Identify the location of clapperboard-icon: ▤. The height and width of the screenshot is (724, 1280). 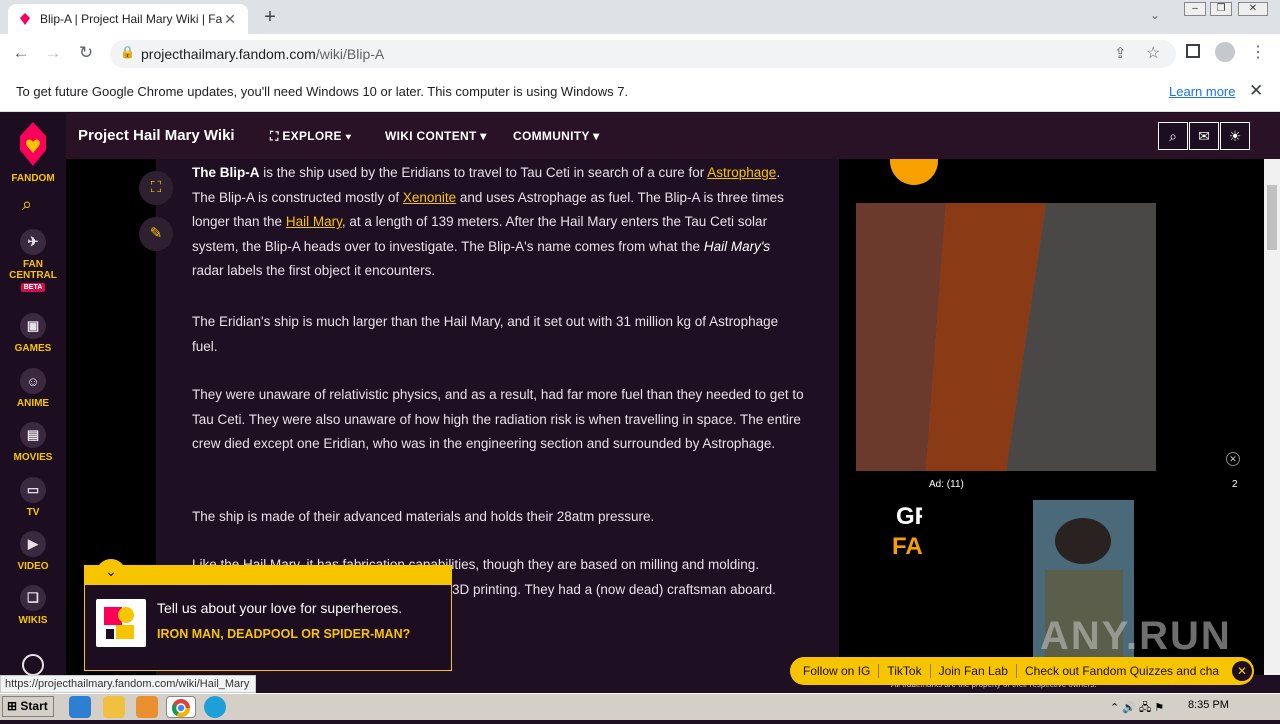
(33, 435).